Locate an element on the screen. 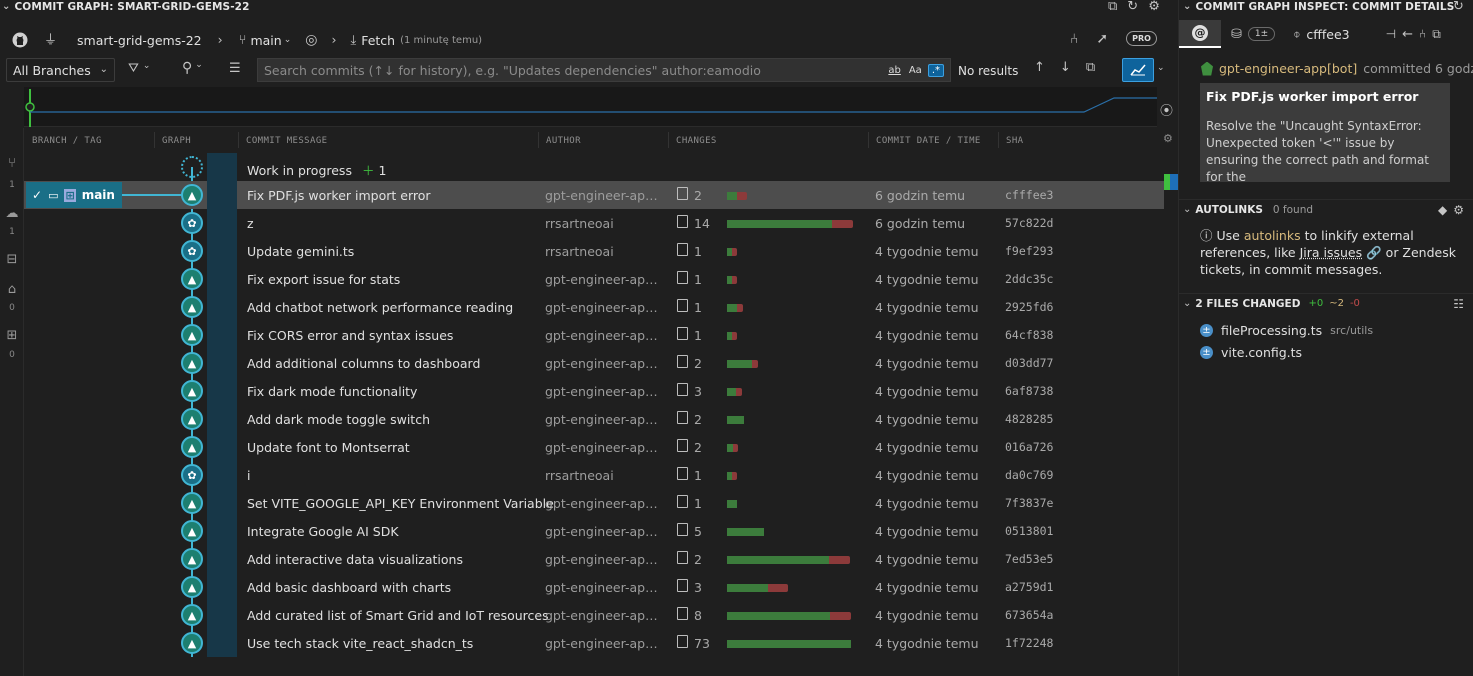 This screenshot has width=1473, height=676. match-word-toggle: ab is located at coordinates (894, 70).